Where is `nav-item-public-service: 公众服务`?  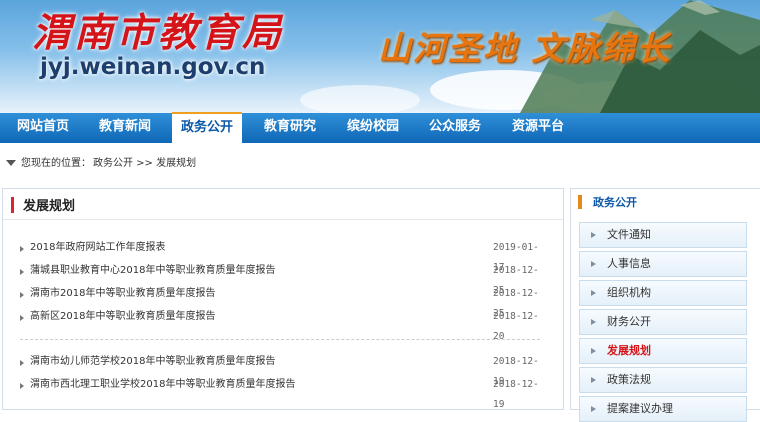 nav-item-public-service: 公众服务 is located at coordinates (455, 128).